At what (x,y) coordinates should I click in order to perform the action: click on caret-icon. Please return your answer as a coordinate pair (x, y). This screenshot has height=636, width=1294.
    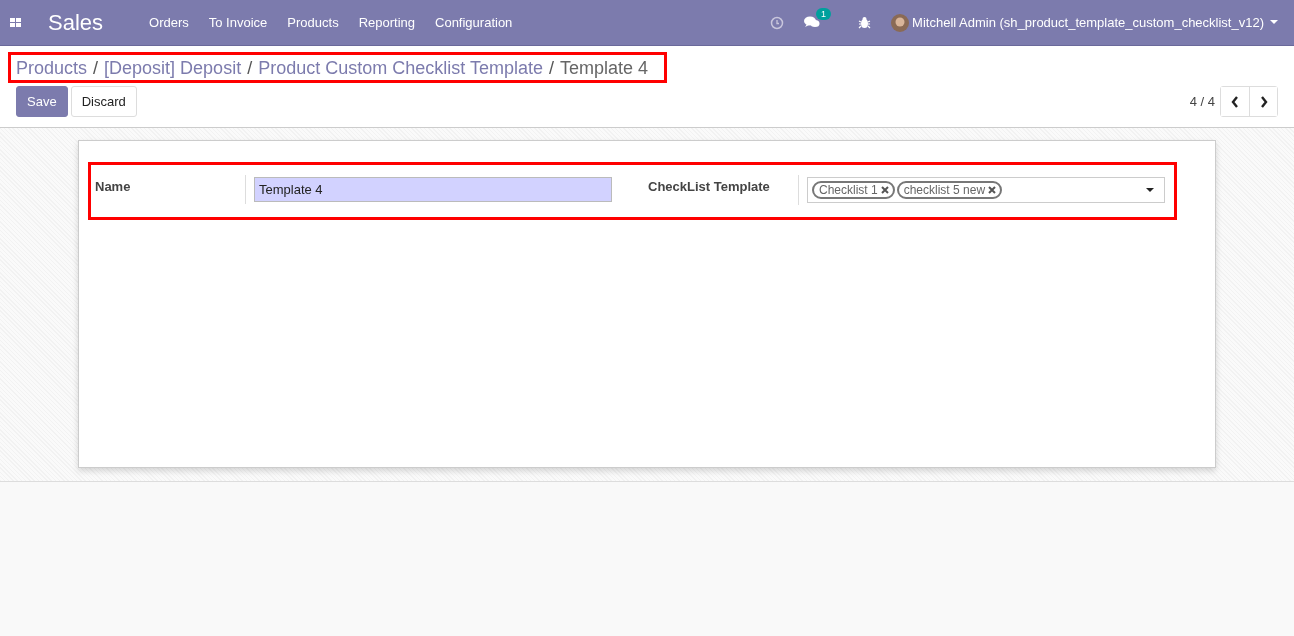
    Looking at the image, I should click on (1150, 190).